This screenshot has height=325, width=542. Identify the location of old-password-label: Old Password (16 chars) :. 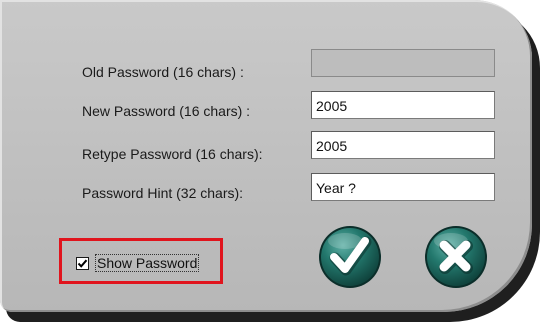
(163, 72).